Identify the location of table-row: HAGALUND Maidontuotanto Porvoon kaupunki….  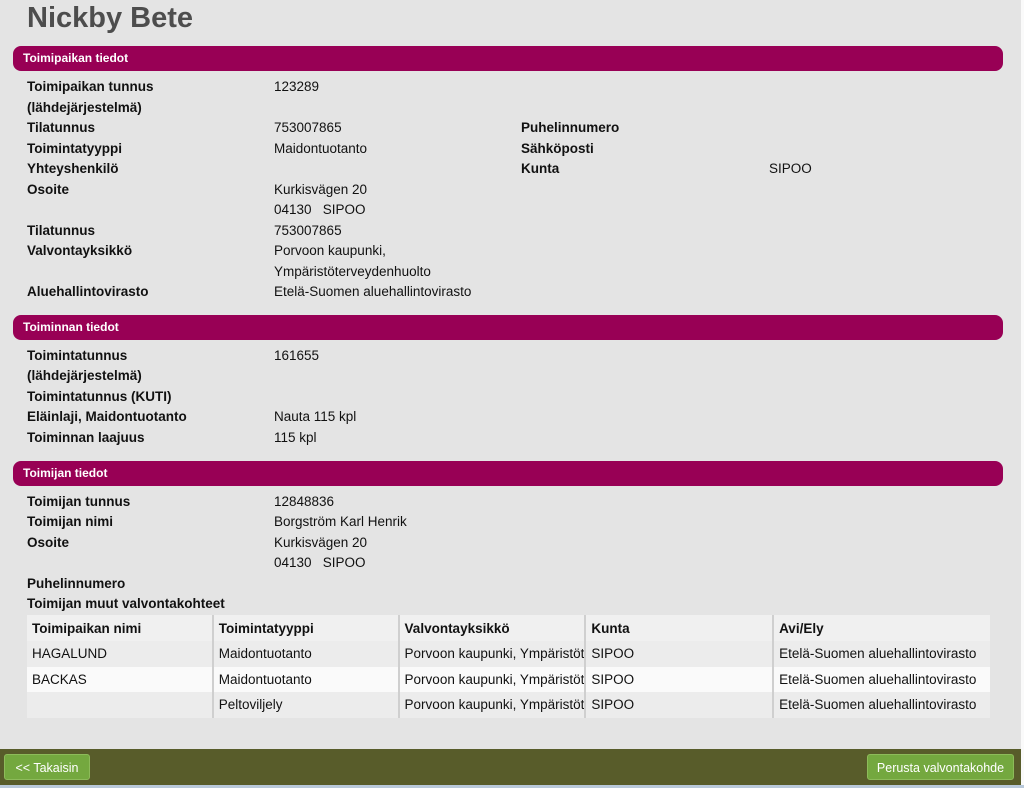
(508, 654).